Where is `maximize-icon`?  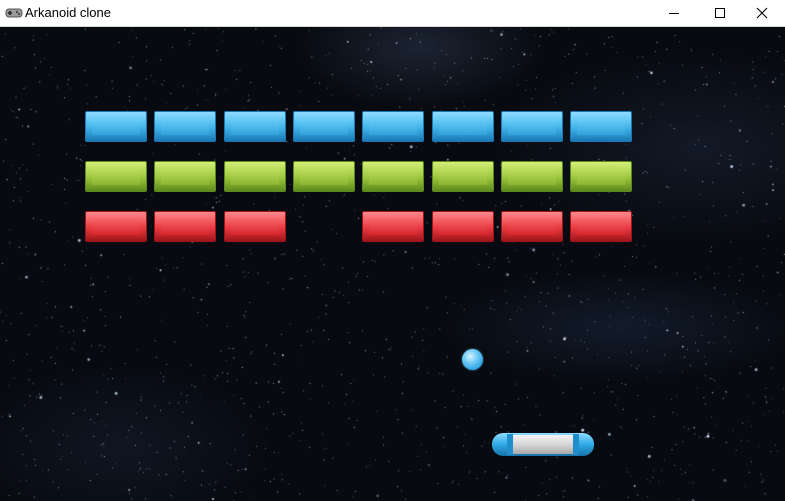 maximize-icon is located at coordinates (720, 13).